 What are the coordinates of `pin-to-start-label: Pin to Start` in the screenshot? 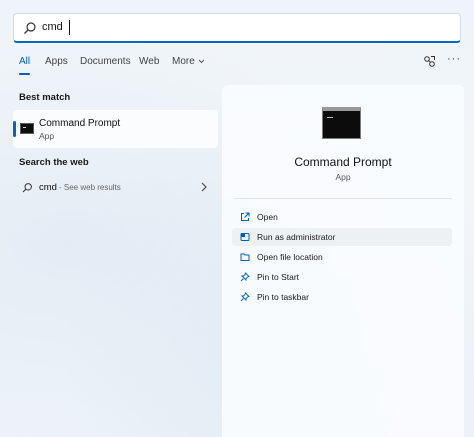 It's located at (278, 277).